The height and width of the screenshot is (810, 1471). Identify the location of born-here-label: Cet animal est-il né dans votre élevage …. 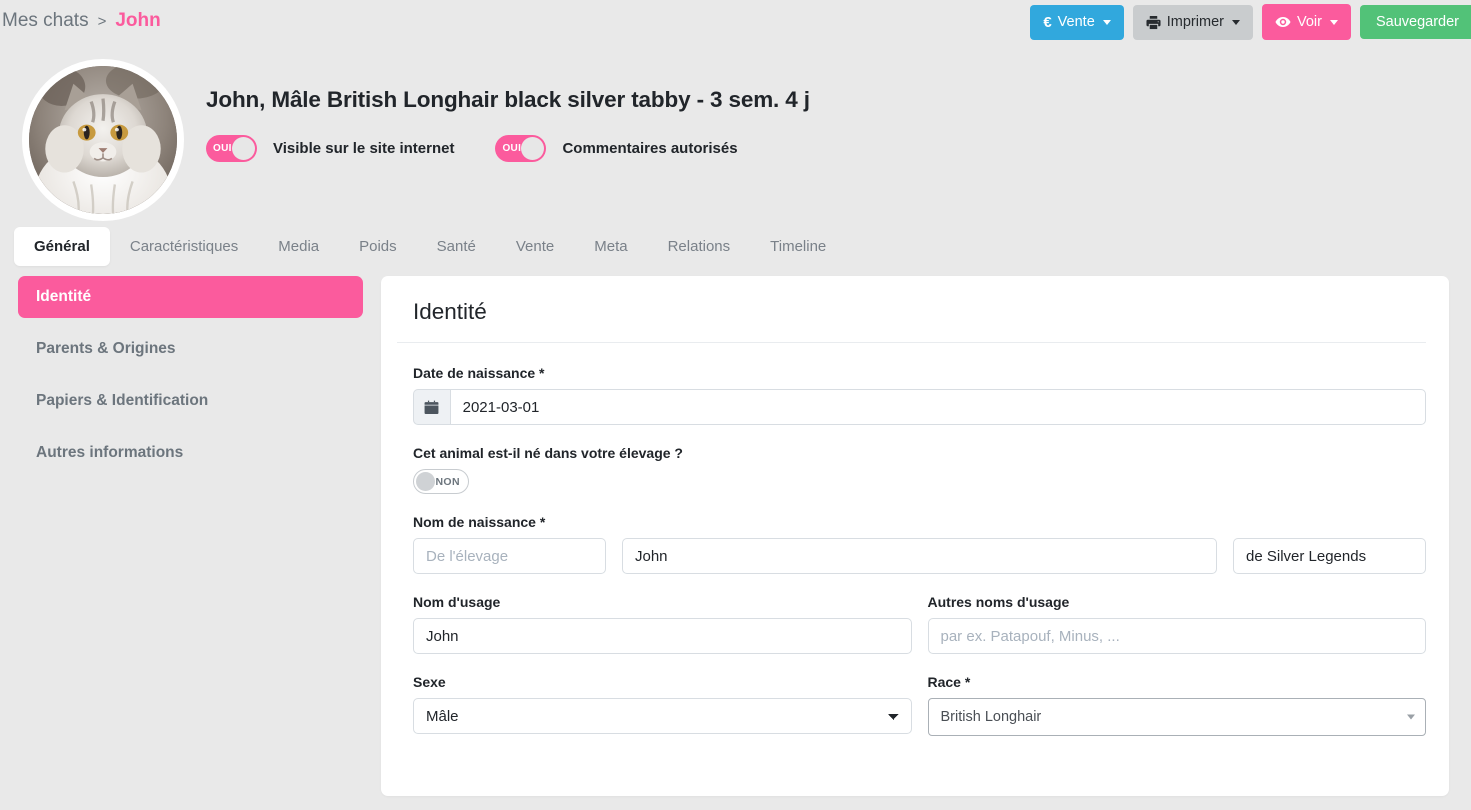
(548, 453).